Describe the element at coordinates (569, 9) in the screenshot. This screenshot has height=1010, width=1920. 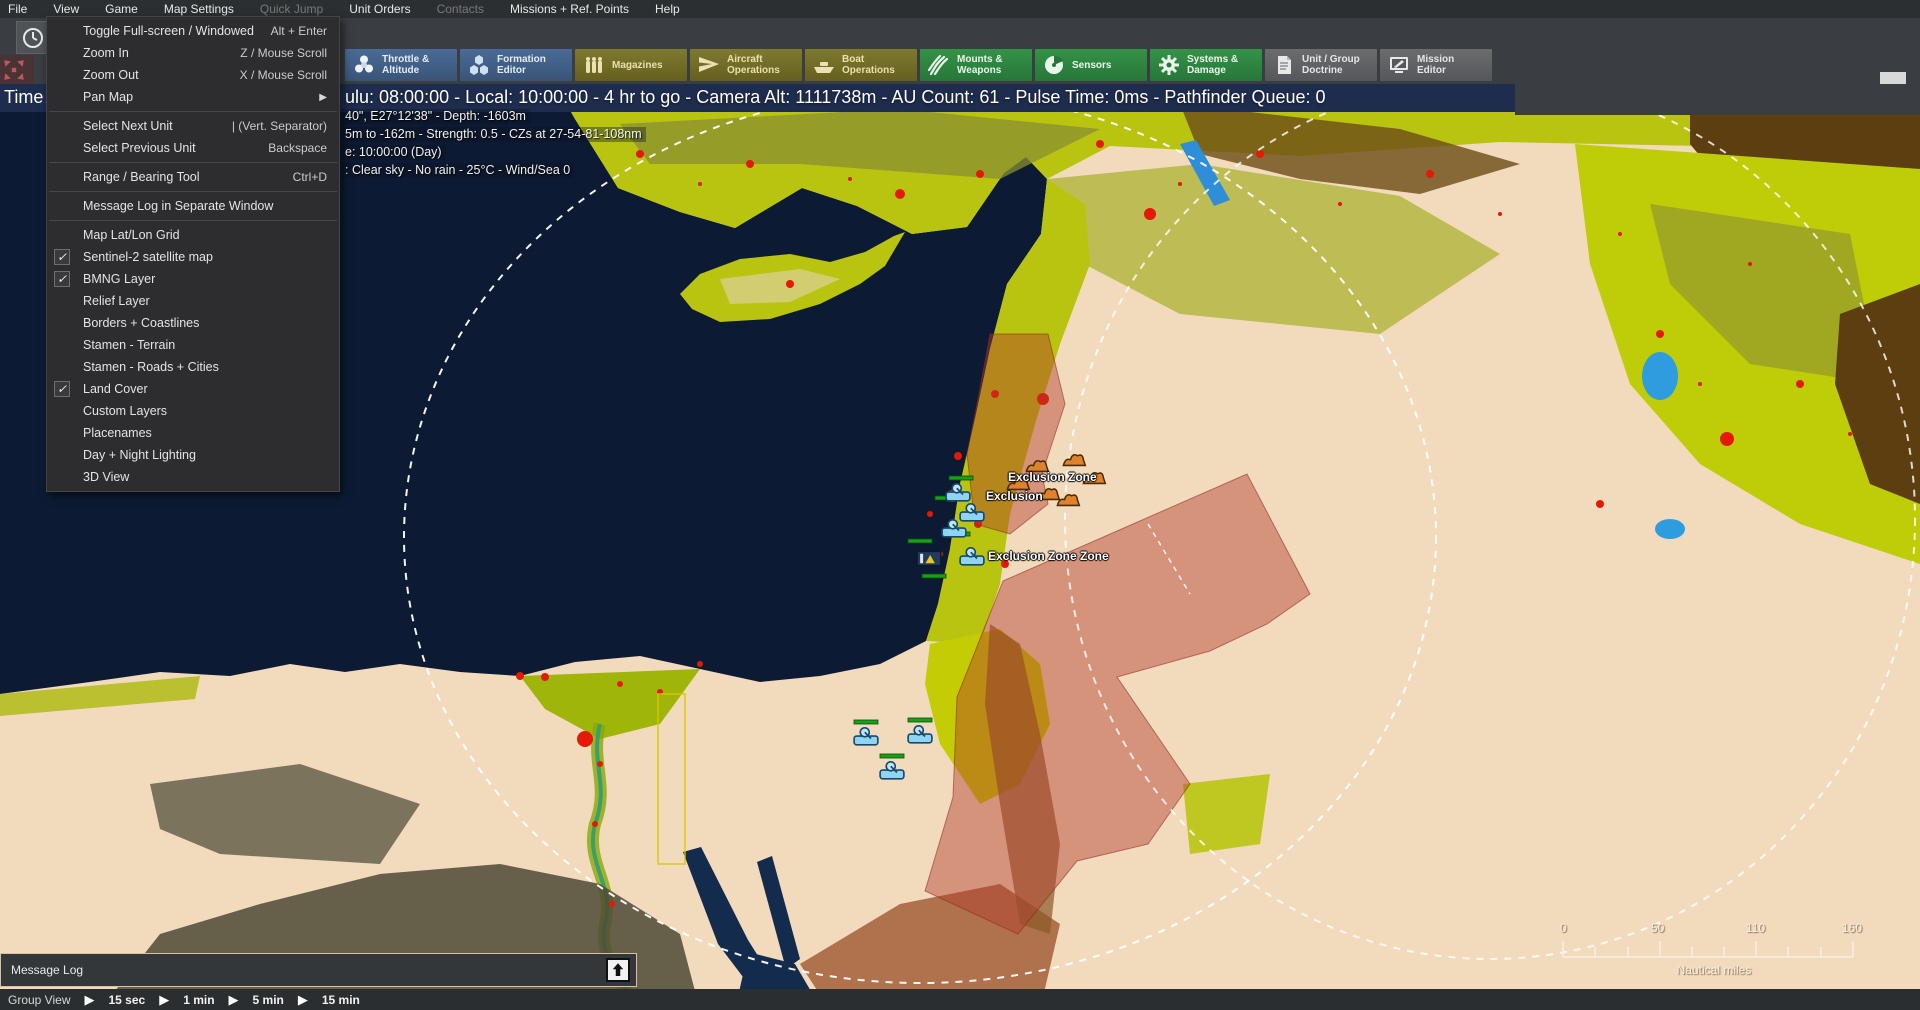
I see `menu-missions-ref-points: Missions + Ref. Points` at that location.